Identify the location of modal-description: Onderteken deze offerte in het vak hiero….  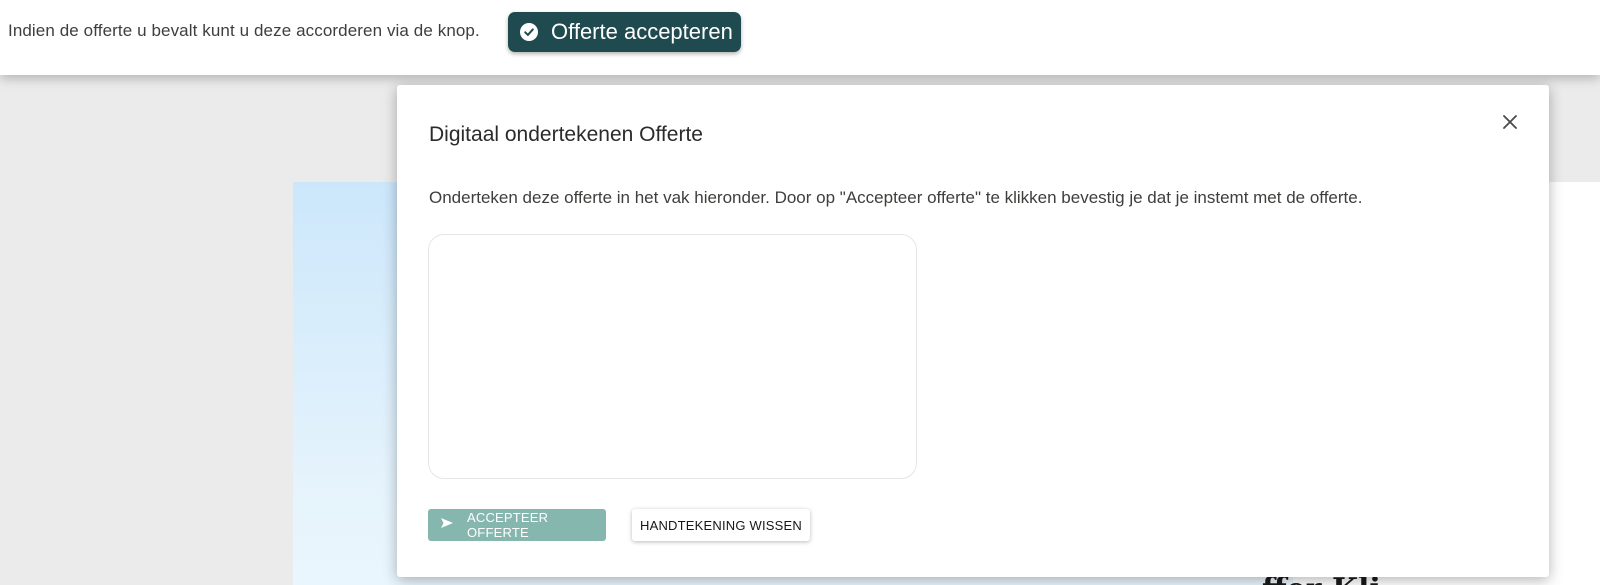
(896, 197).